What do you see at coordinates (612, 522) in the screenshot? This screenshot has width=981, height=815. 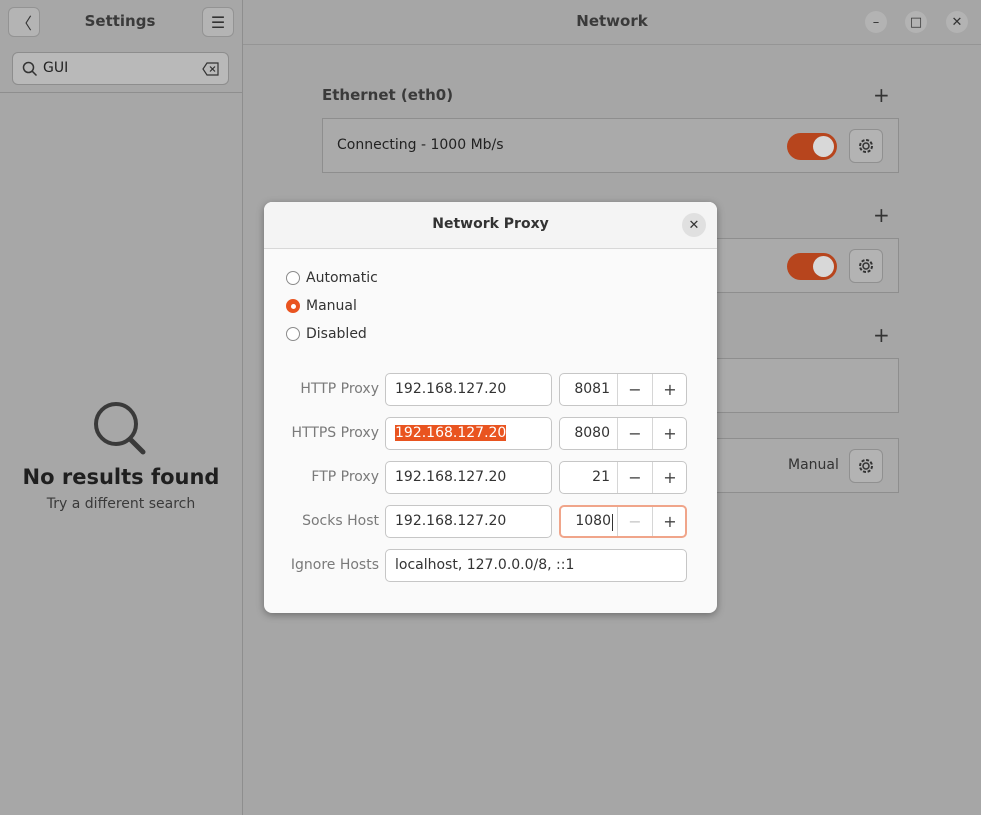 I see `text-caret` at bounding box center [612, 522].